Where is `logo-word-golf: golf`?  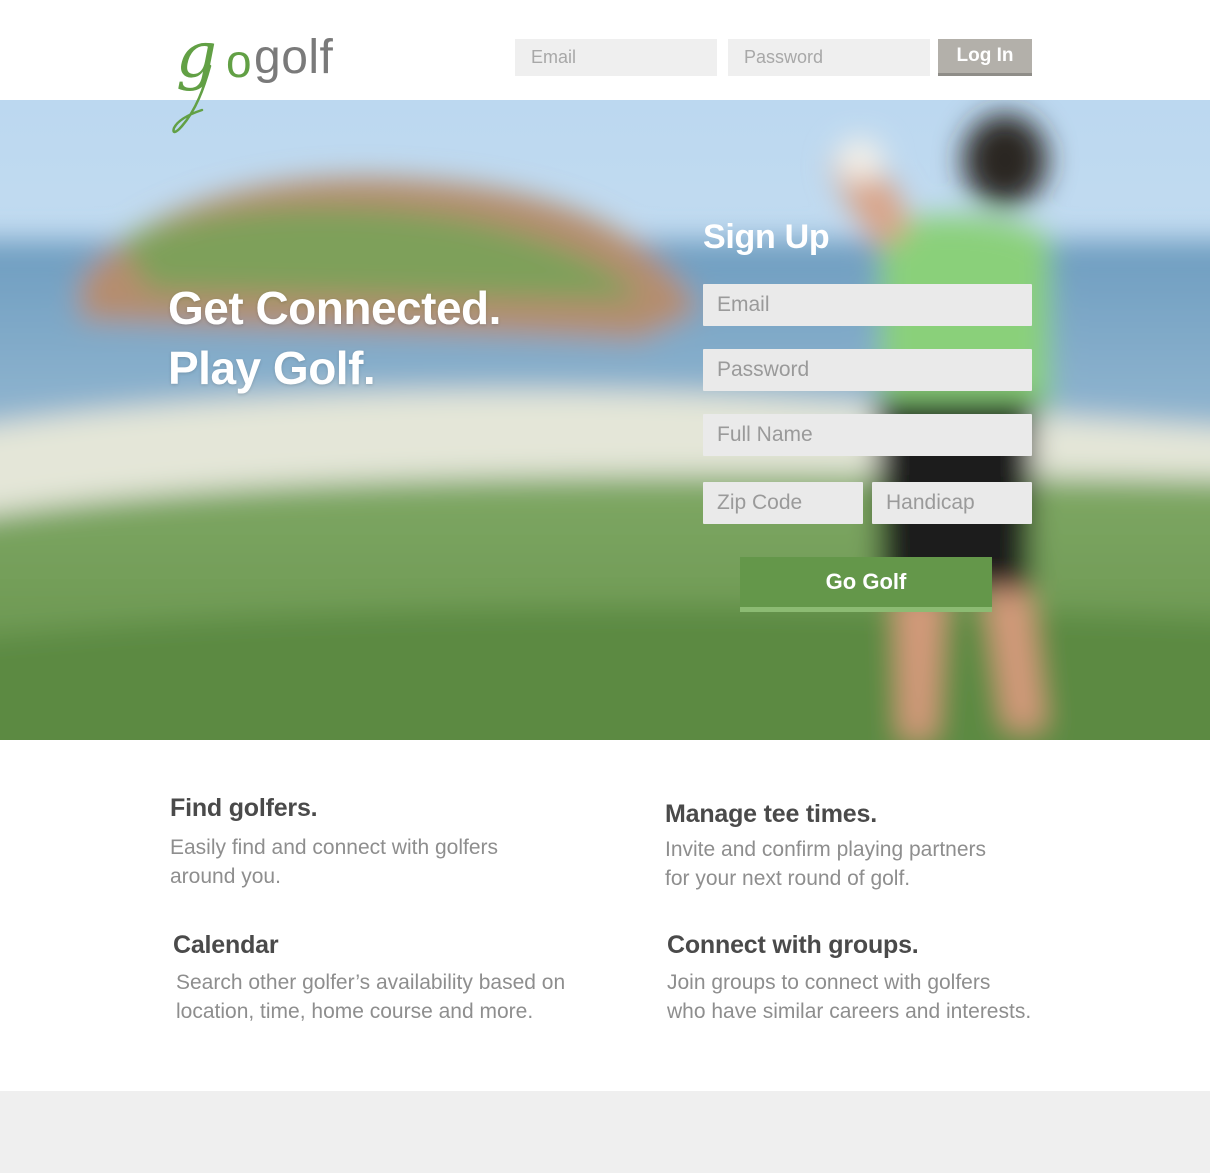
logo-word-golf: golf is located at coordinates (294, 57).